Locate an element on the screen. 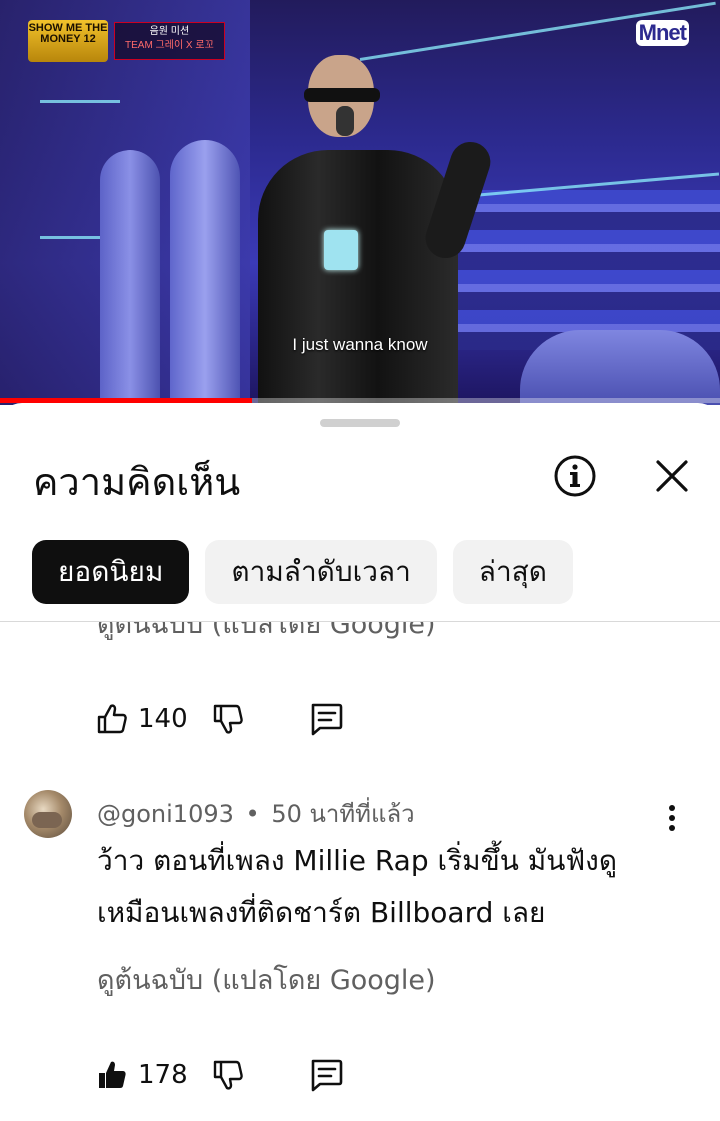 This screenshot has width=720, height=1121. chip-top: ยอดนิยม is located at coordinates (111, 572).